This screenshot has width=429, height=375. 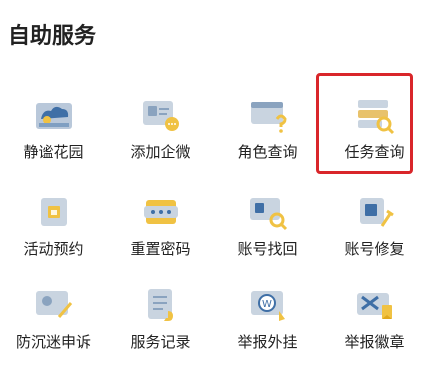 I want to click on anti-addiction-appeal-icon, so click(x=54, y=306).